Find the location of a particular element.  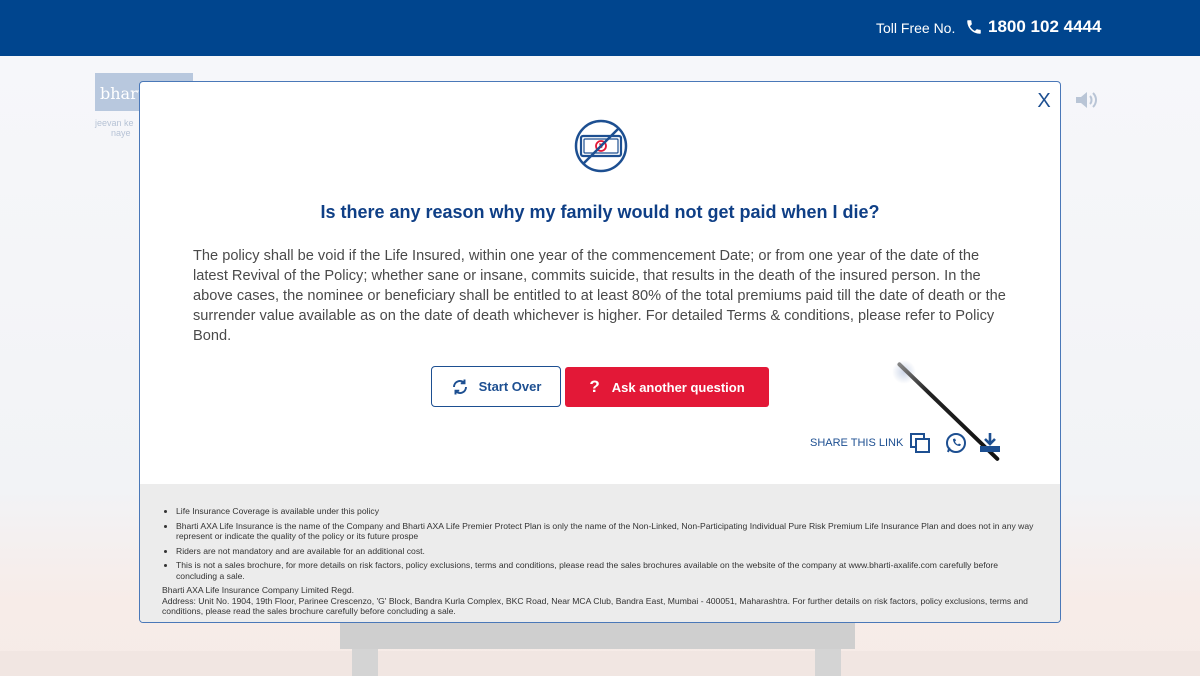

download-icon is located at coordinates (990, 443).